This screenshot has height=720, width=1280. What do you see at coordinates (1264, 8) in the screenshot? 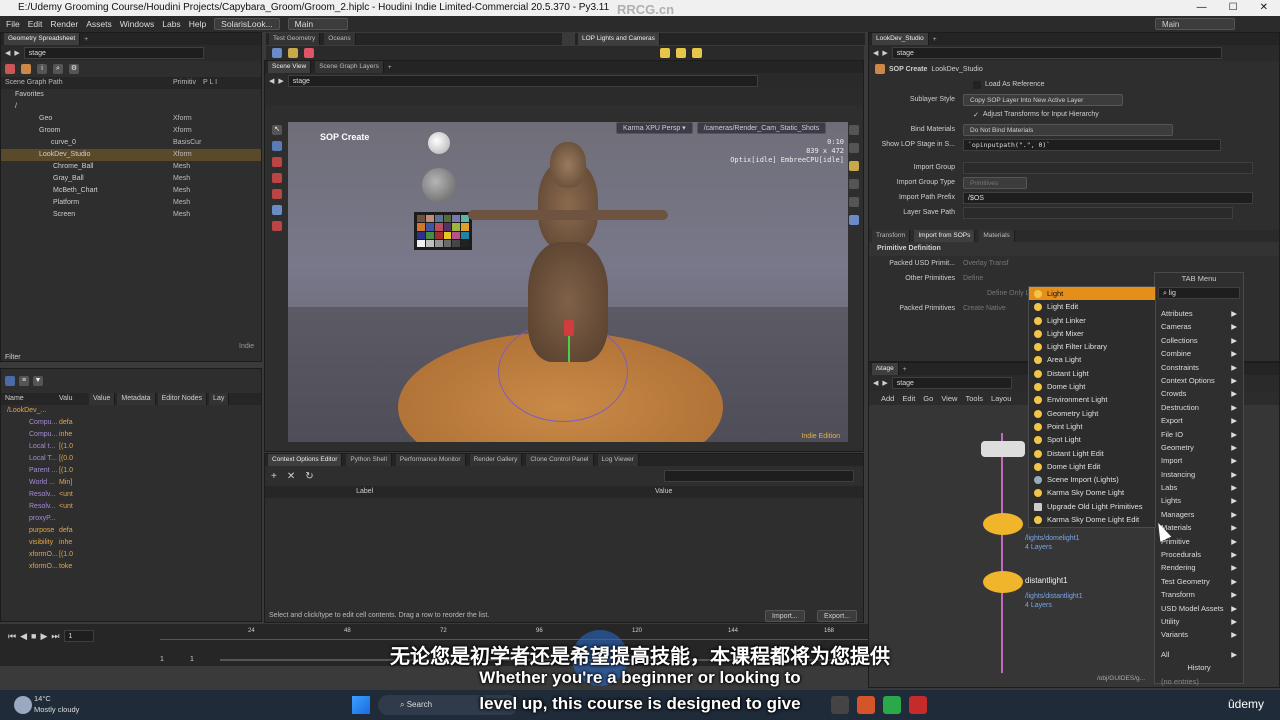
I see `close-icon: ✕` at bounding box center [1264, 8].